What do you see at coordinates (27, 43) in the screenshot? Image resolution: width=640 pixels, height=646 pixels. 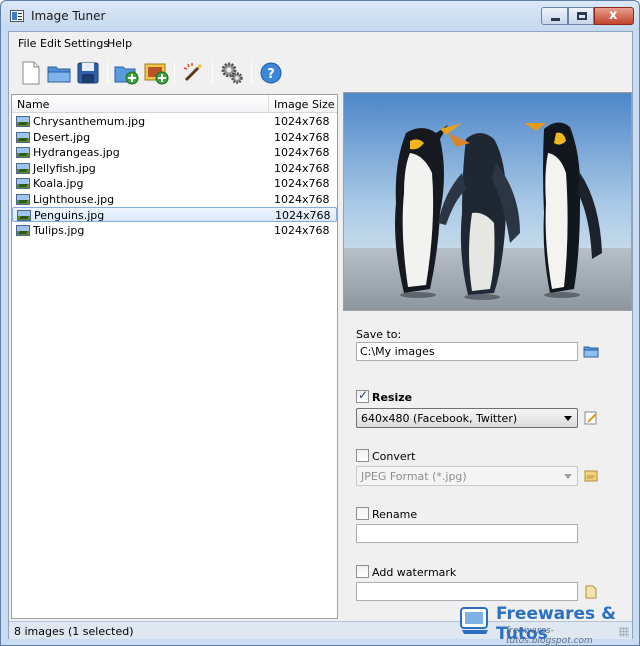 I see `menu-file: File` at bounding box center [27, 43].